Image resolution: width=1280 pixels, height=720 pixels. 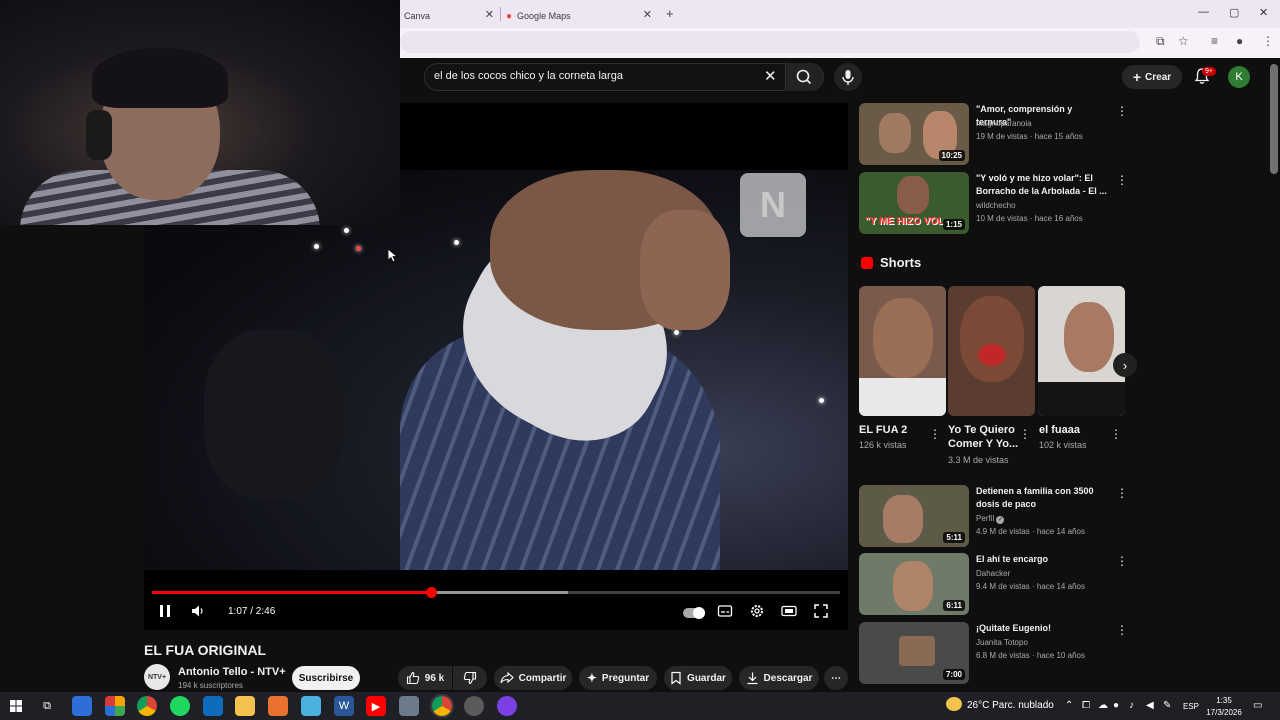 I want to click on file-explorer-icon, so click(x=245, y=706).